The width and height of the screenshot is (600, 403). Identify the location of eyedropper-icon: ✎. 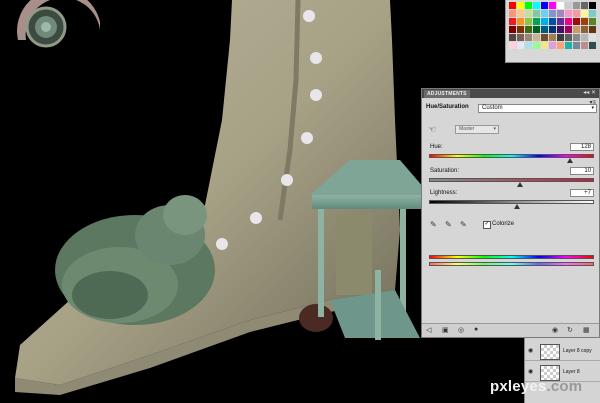
(433, 224).